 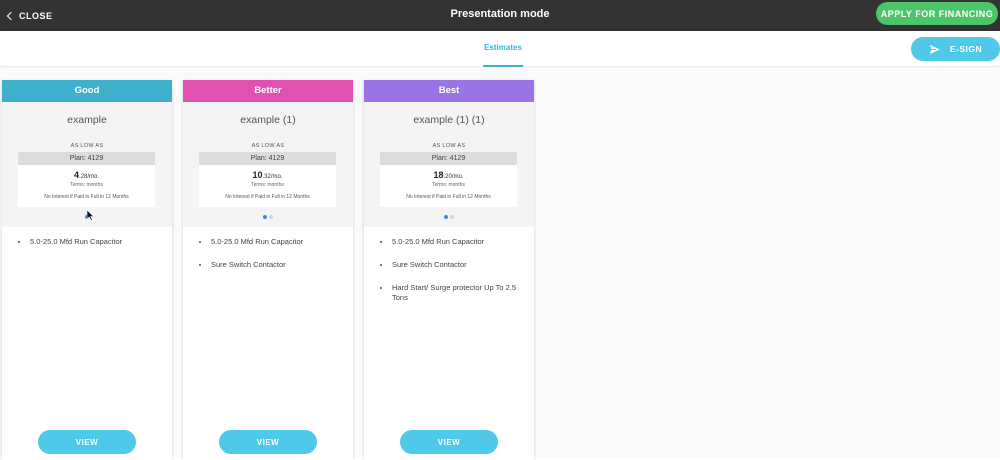 I want to click on tab-estimates: Estimates, so click(x=503, y=49).